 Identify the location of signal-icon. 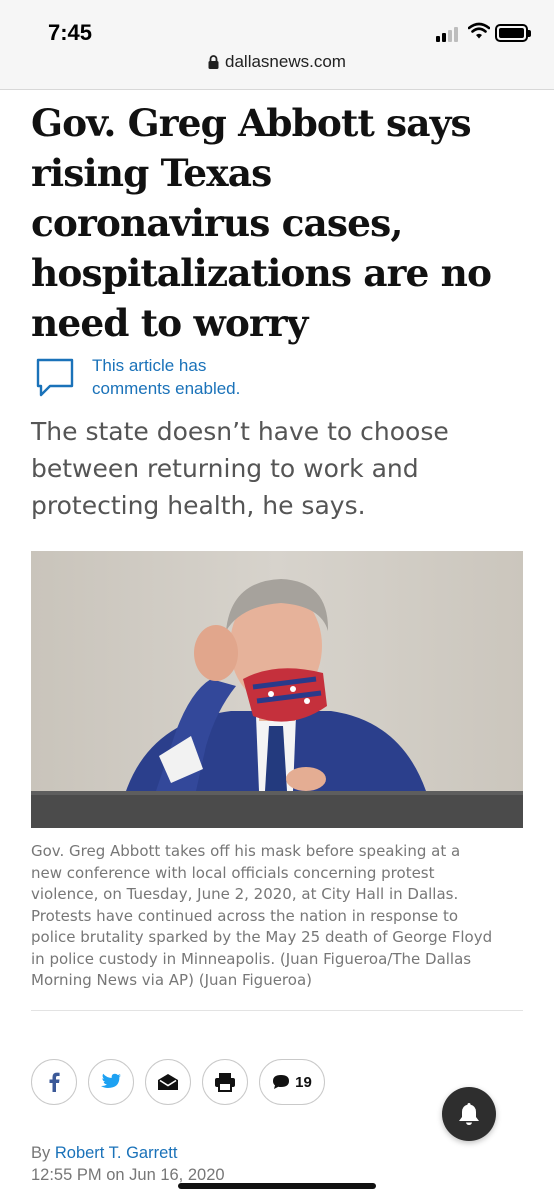
(449, 34).